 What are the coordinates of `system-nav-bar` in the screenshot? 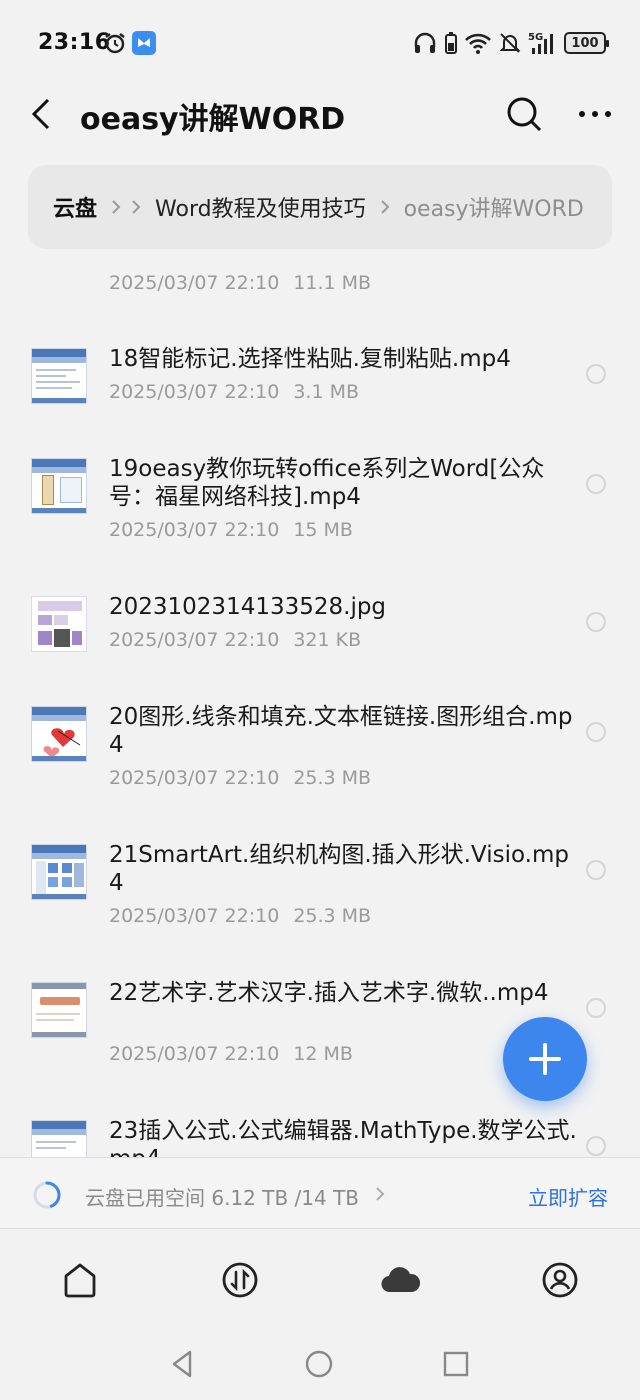 It's located at (320, 1365).